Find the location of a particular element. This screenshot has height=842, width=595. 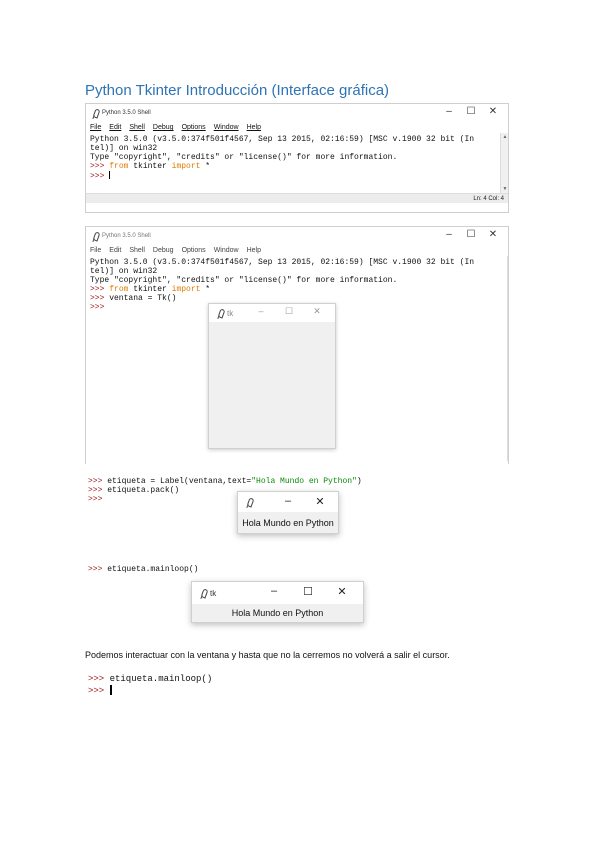

scroll-down-arrow-icon: ▼ is located at coordinates (505, 189).